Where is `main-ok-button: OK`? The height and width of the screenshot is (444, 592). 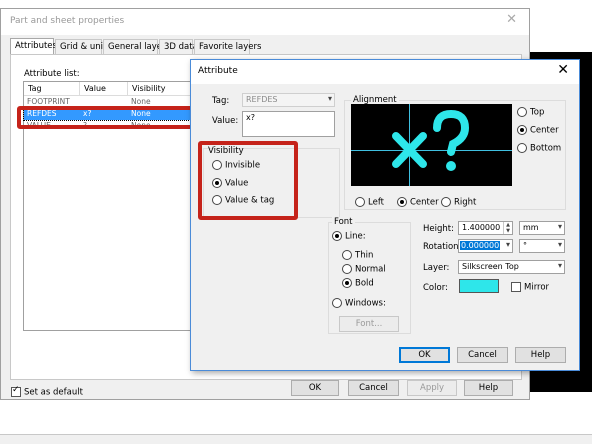
main-ok-button: OK is located at coordinates (315, 388).